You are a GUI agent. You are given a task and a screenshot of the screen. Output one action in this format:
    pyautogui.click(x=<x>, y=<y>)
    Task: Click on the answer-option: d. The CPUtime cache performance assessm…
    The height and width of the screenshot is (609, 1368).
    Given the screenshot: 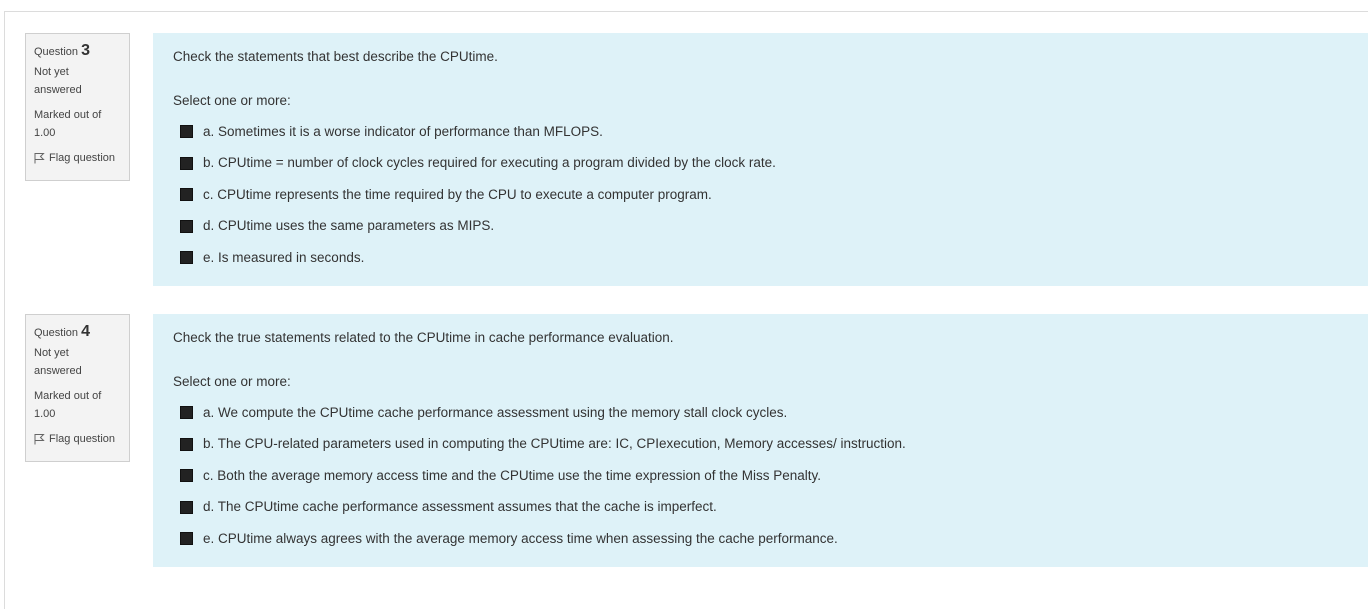 What is the action you would take?
    pyautogui.click(x=761, y=508)
    